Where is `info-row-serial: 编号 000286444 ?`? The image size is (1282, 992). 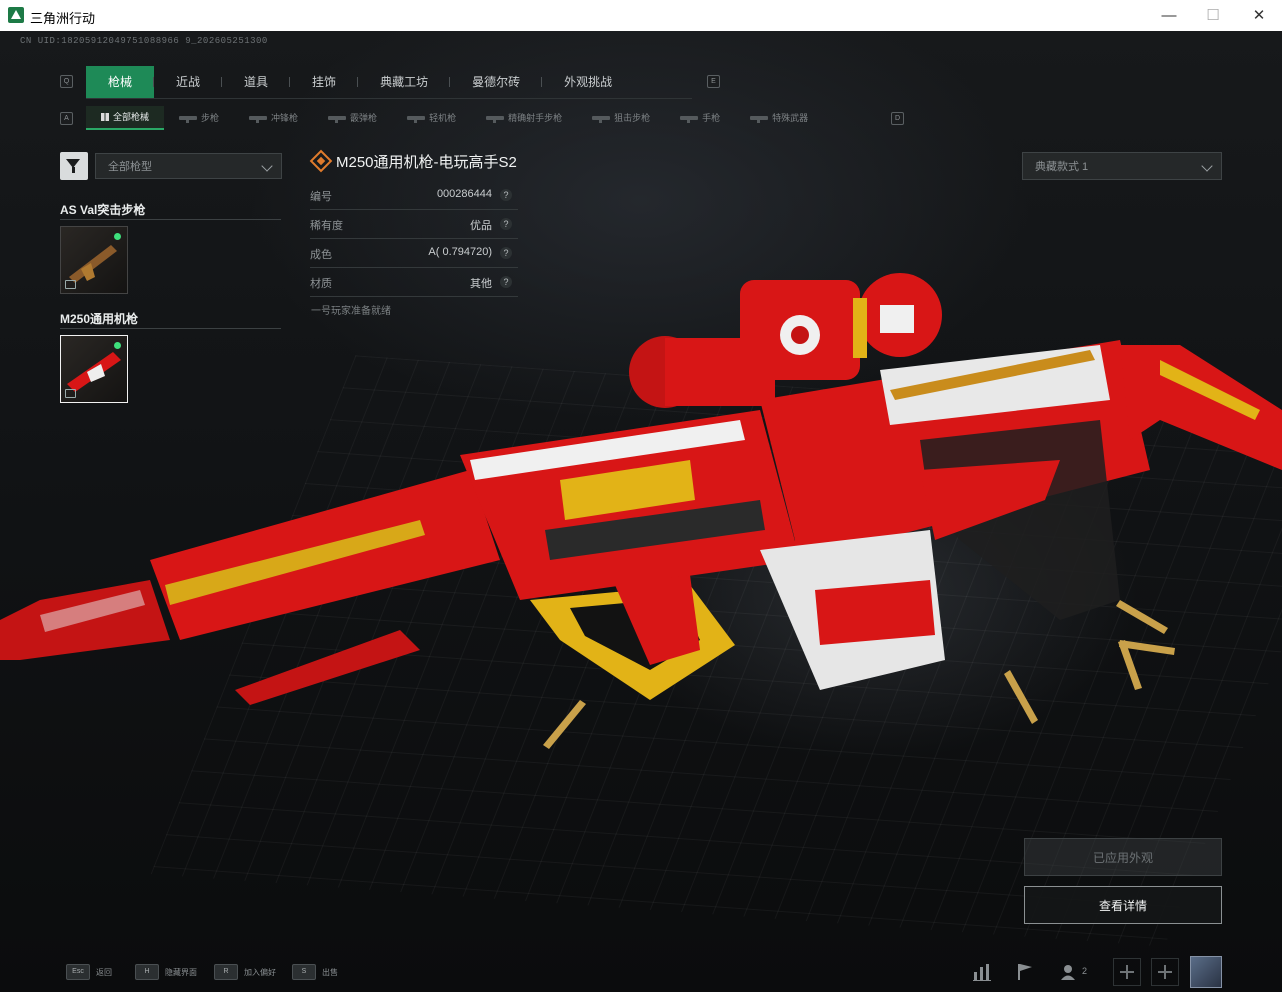
info-row-serial: 编号 000286444 ? is located at coordinates (414, 195).